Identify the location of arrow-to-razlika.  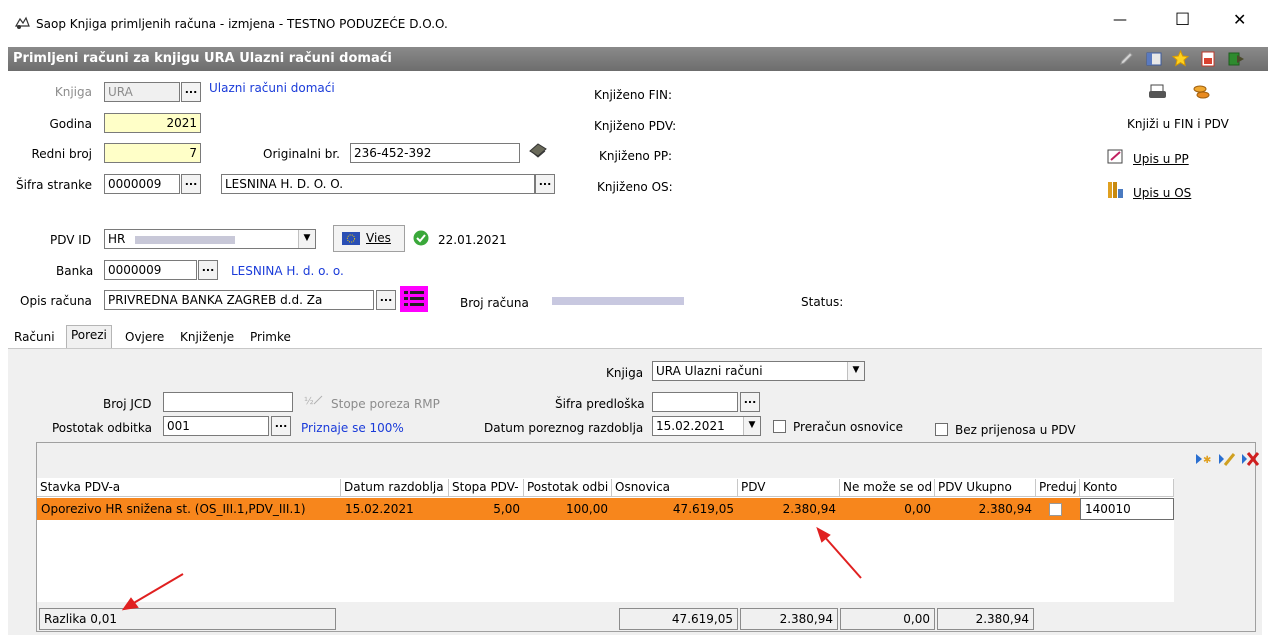
(152, 592).